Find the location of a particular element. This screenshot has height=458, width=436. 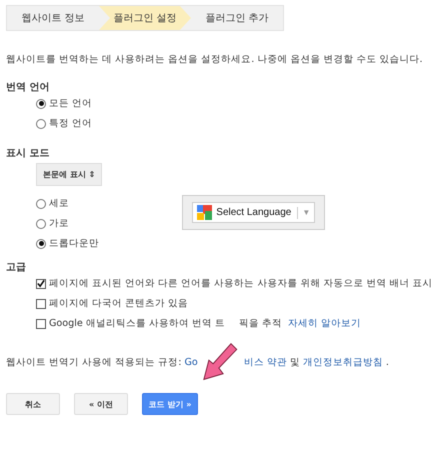

option-label: 드롭다운만 is located at coordinates (74, 243).